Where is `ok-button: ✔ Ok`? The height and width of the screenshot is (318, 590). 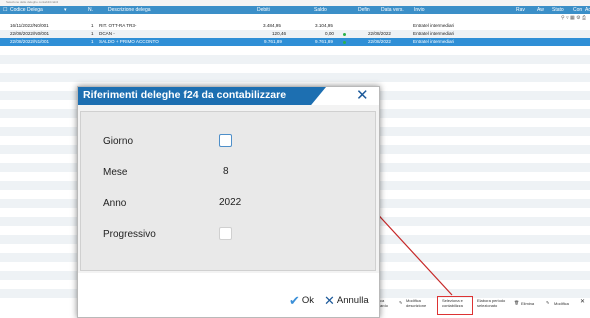 ok-button: ✔ Ok is located at coordinates (301, 301).